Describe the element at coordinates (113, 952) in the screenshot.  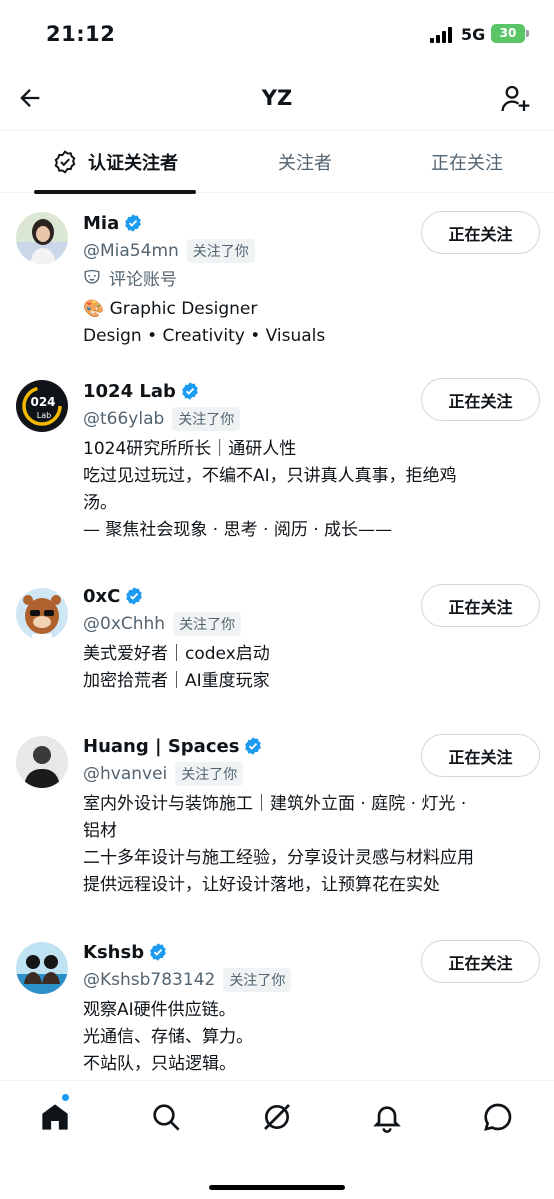
I see `user-name: Kshsb` at that location.